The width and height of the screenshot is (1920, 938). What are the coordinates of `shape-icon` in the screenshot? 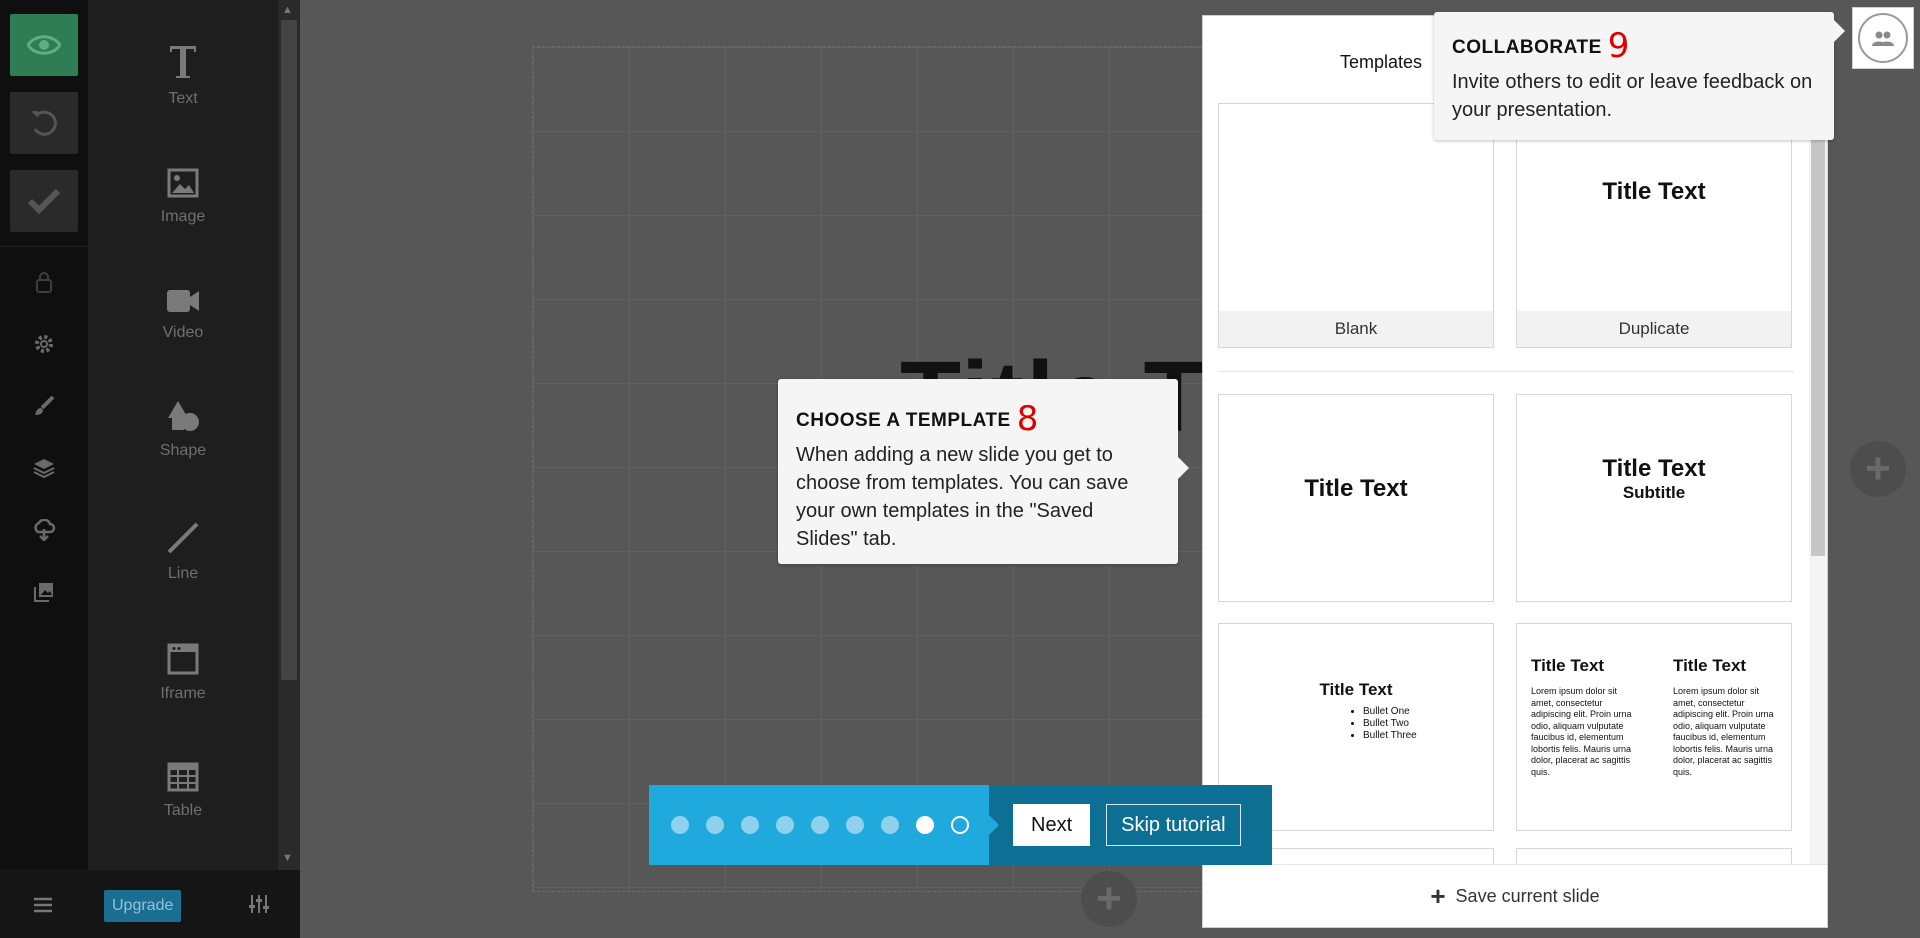 It's located at (183, 416).